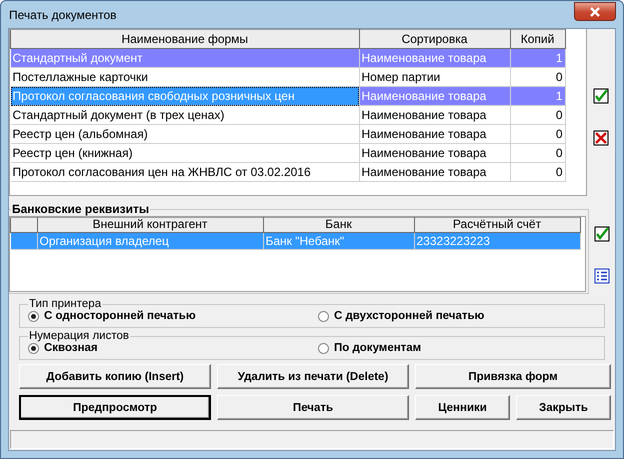  I want to click on action-button: Печать, so click(313, 407).